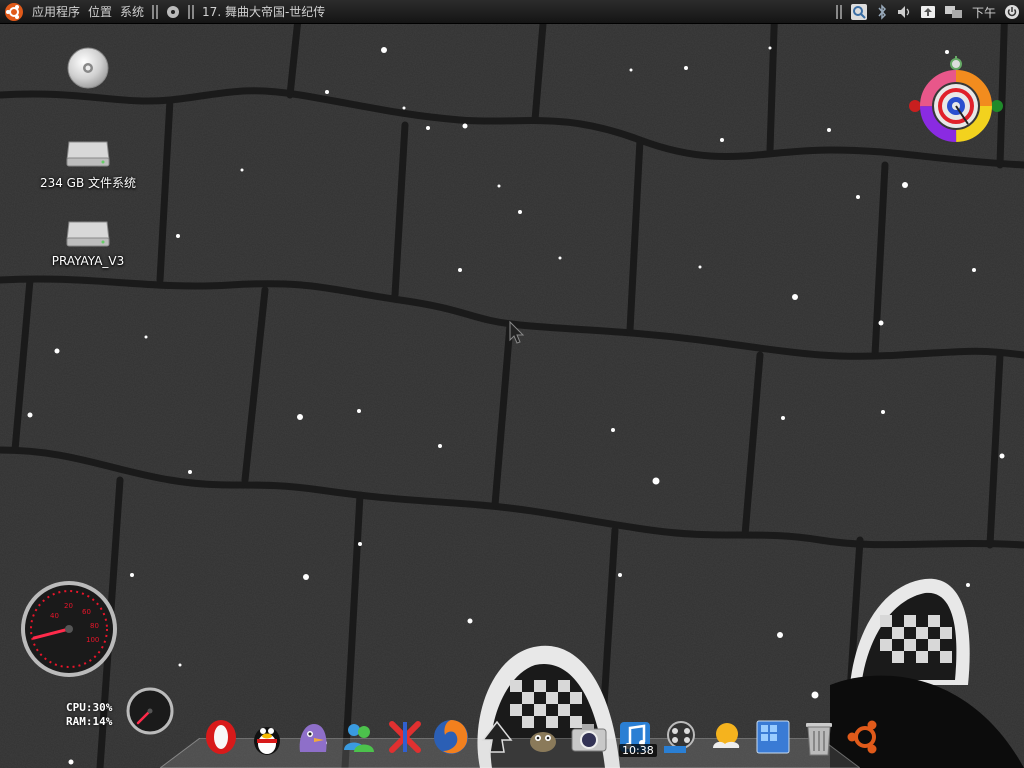  Describe the element at coordinates (89, 721) in the screenshot. I see `ram-usage-label: RAM:14%` at that location.